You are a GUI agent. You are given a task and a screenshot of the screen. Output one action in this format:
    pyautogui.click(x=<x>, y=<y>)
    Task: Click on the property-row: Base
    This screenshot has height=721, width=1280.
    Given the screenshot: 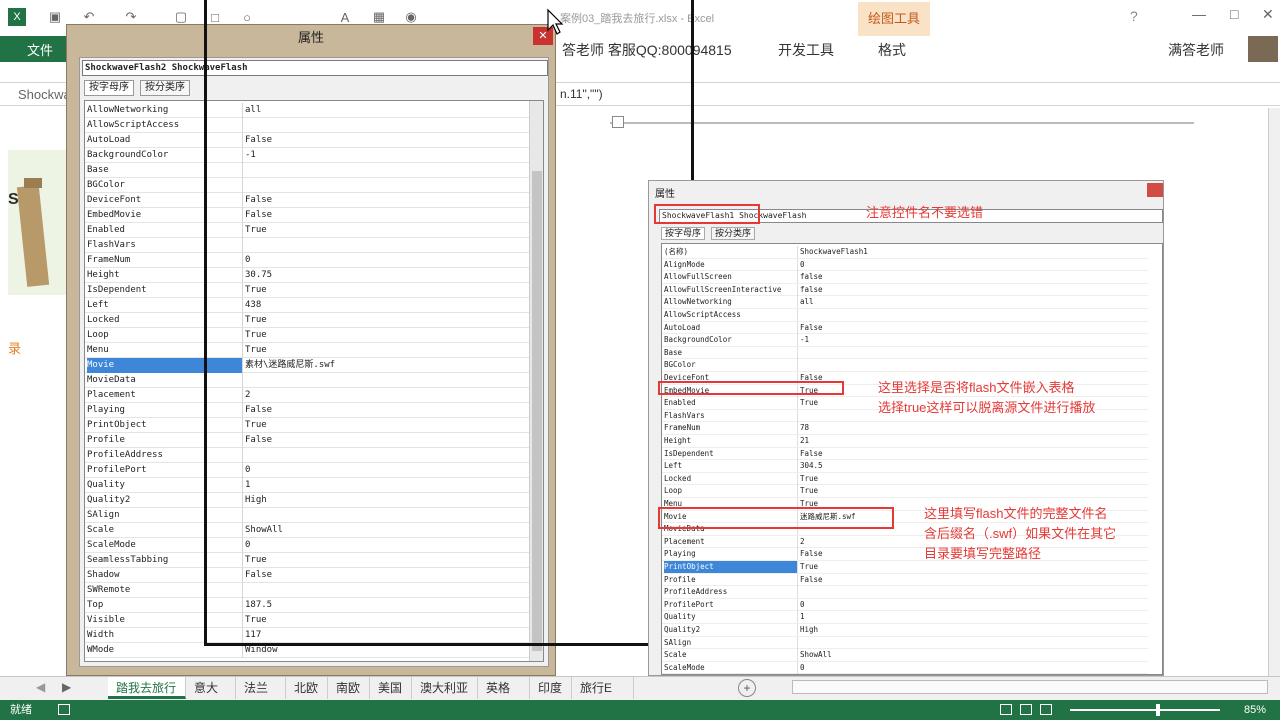 What is the action you would take?
    pyautogui.click(x=905, y=353)
    